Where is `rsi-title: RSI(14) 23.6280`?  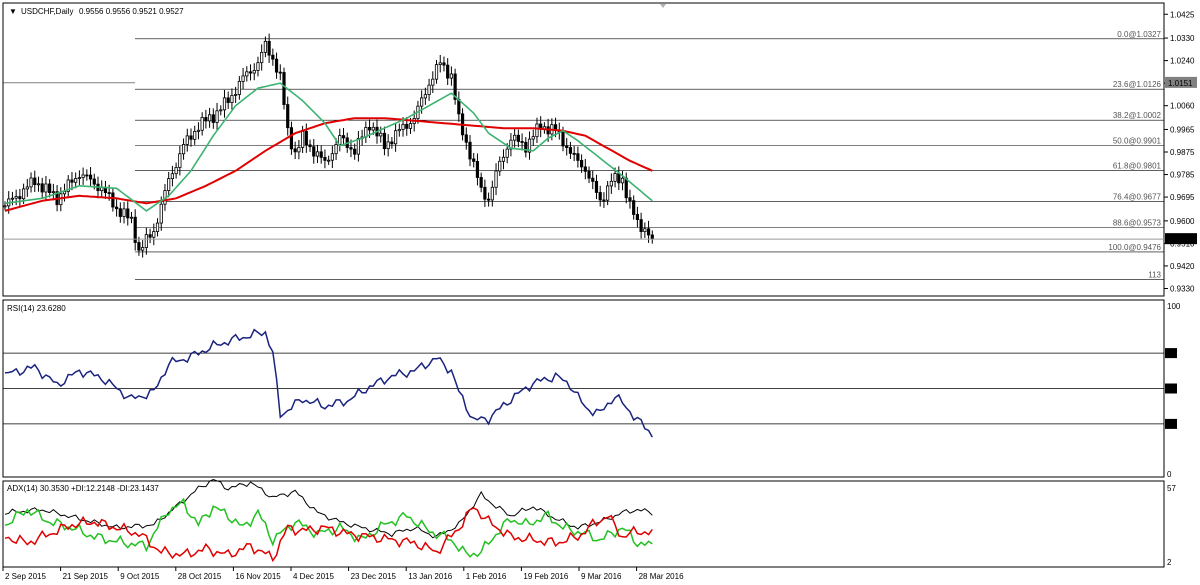
rsi-title: RSI(14) 23.6280 is located at coordinates (36, 308).